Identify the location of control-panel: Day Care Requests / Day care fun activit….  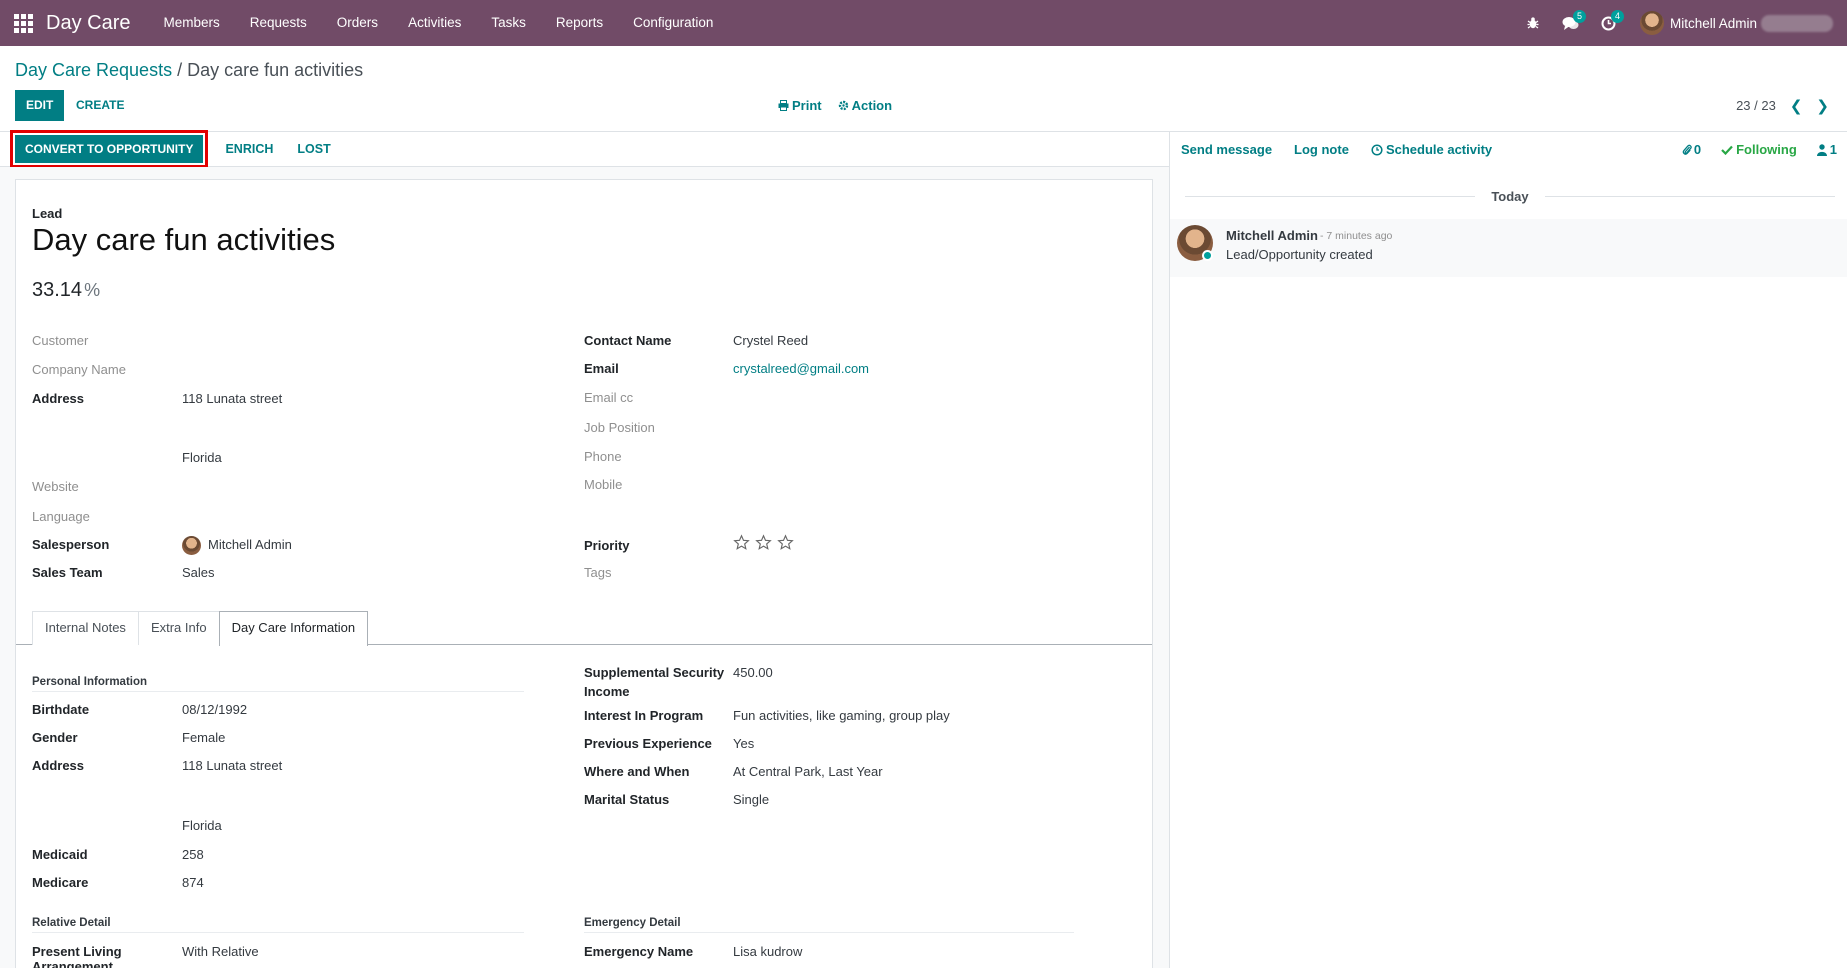
(923, 89).